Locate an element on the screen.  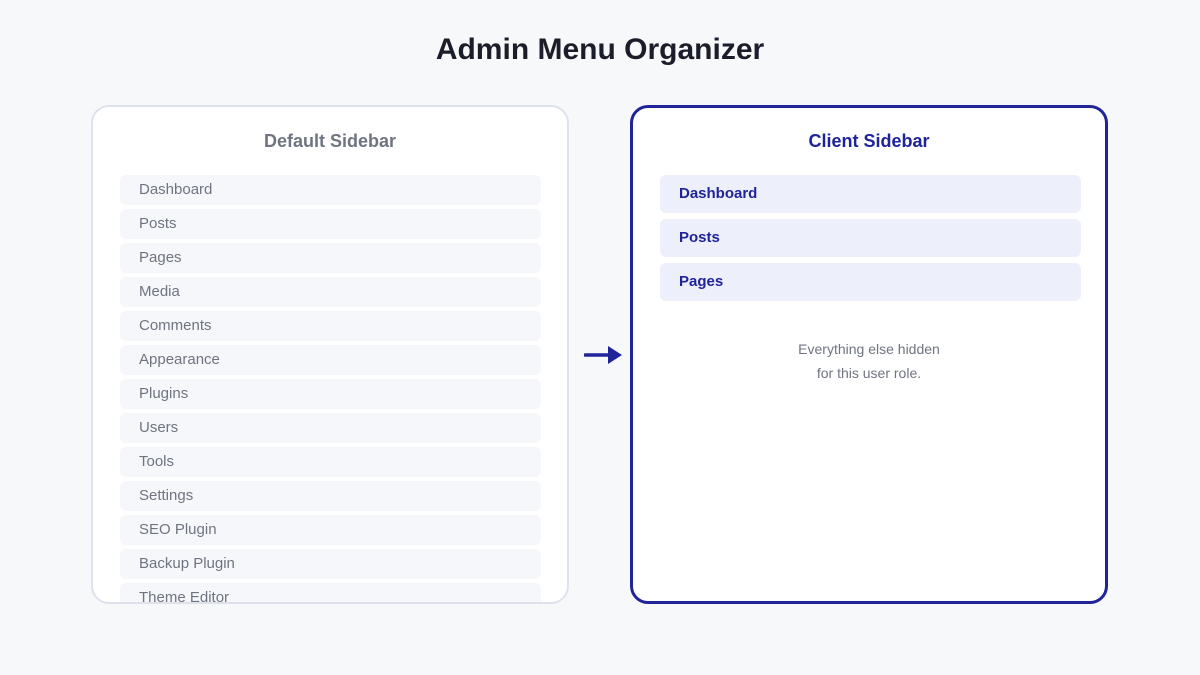
client-menu-list: Dashboard Posts Pages is located at coordinates (870, 241).